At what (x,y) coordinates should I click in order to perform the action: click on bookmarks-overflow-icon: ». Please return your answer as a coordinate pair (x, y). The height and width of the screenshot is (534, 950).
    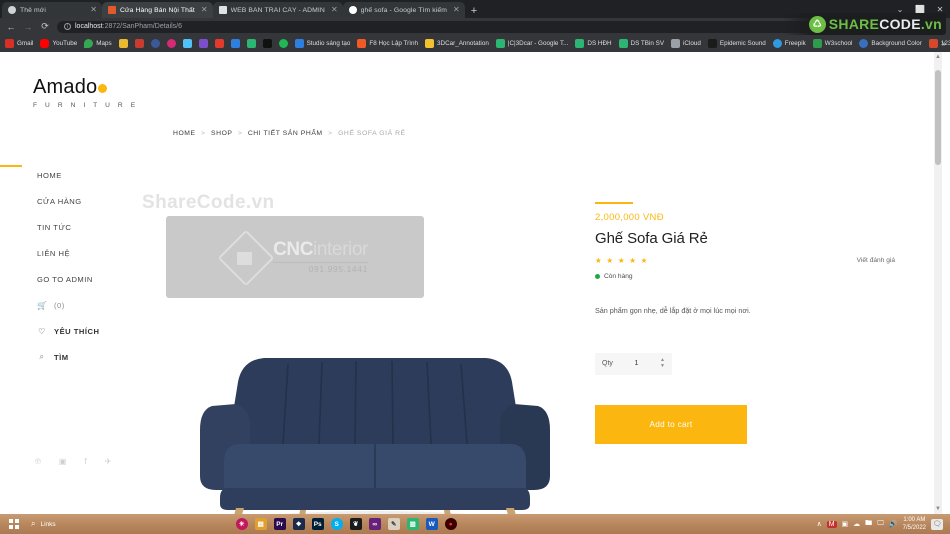
    Looking at the image, I should click on (944, 43).